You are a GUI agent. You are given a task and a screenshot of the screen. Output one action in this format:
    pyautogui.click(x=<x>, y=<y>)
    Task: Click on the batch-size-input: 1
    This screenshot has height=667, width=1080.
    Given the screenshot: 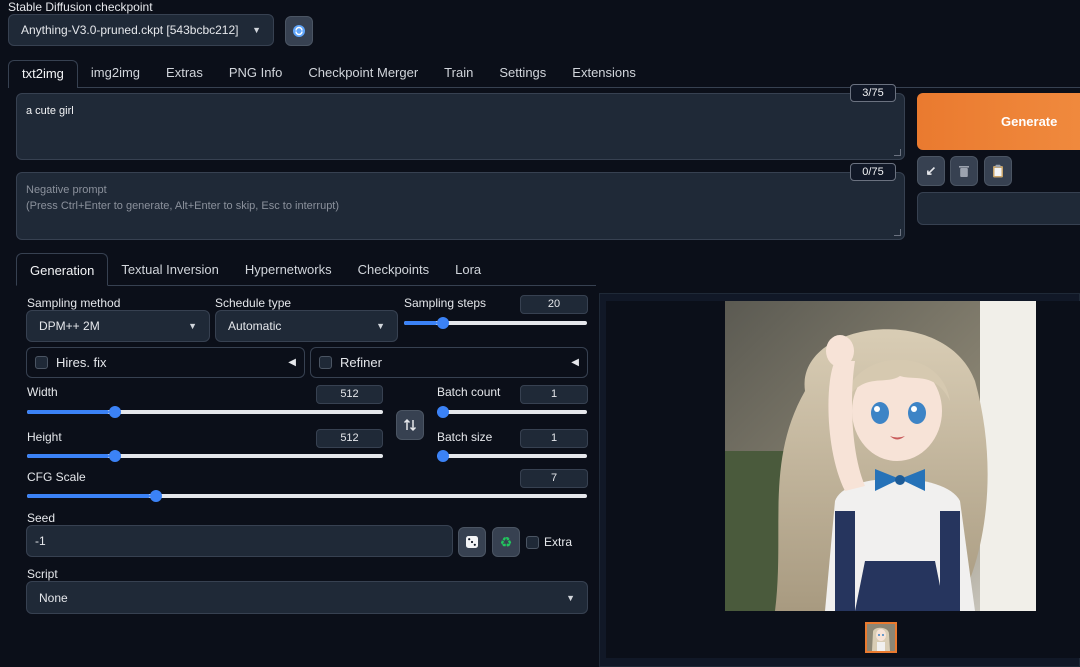 What is the action you would take?
    pyautogui.click(x=554, y=438)
    